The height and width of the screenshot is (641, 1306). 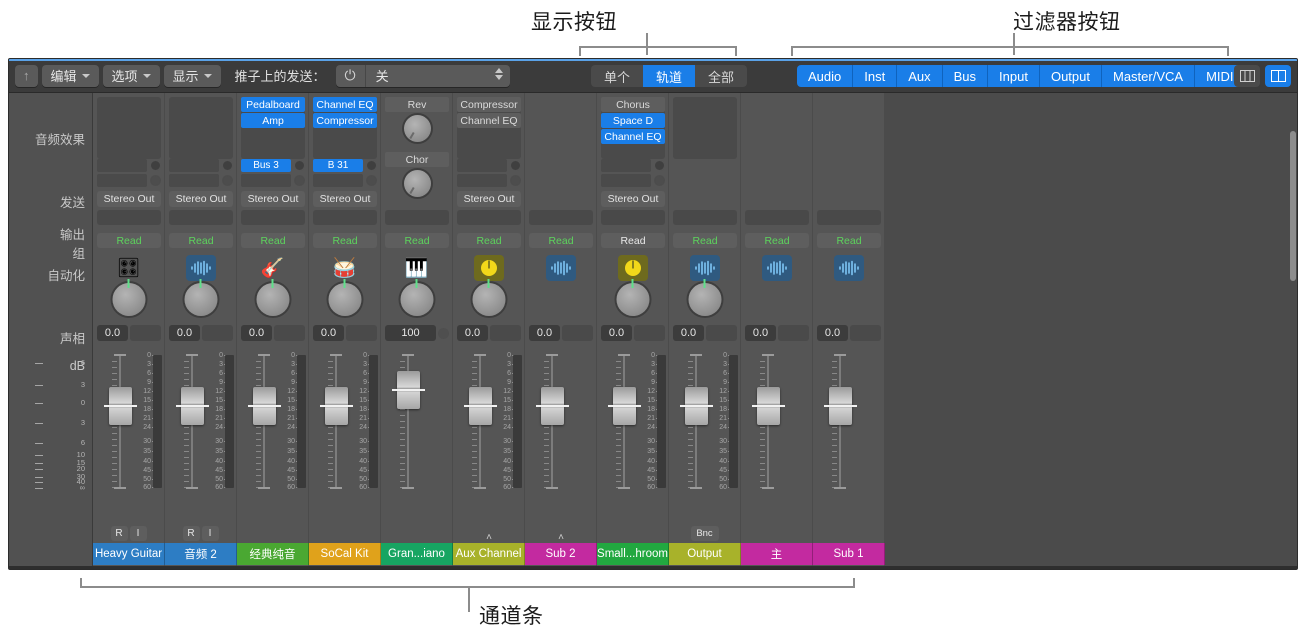 I want to click on track-name: Aux Channel, so click(x=489, y=554).